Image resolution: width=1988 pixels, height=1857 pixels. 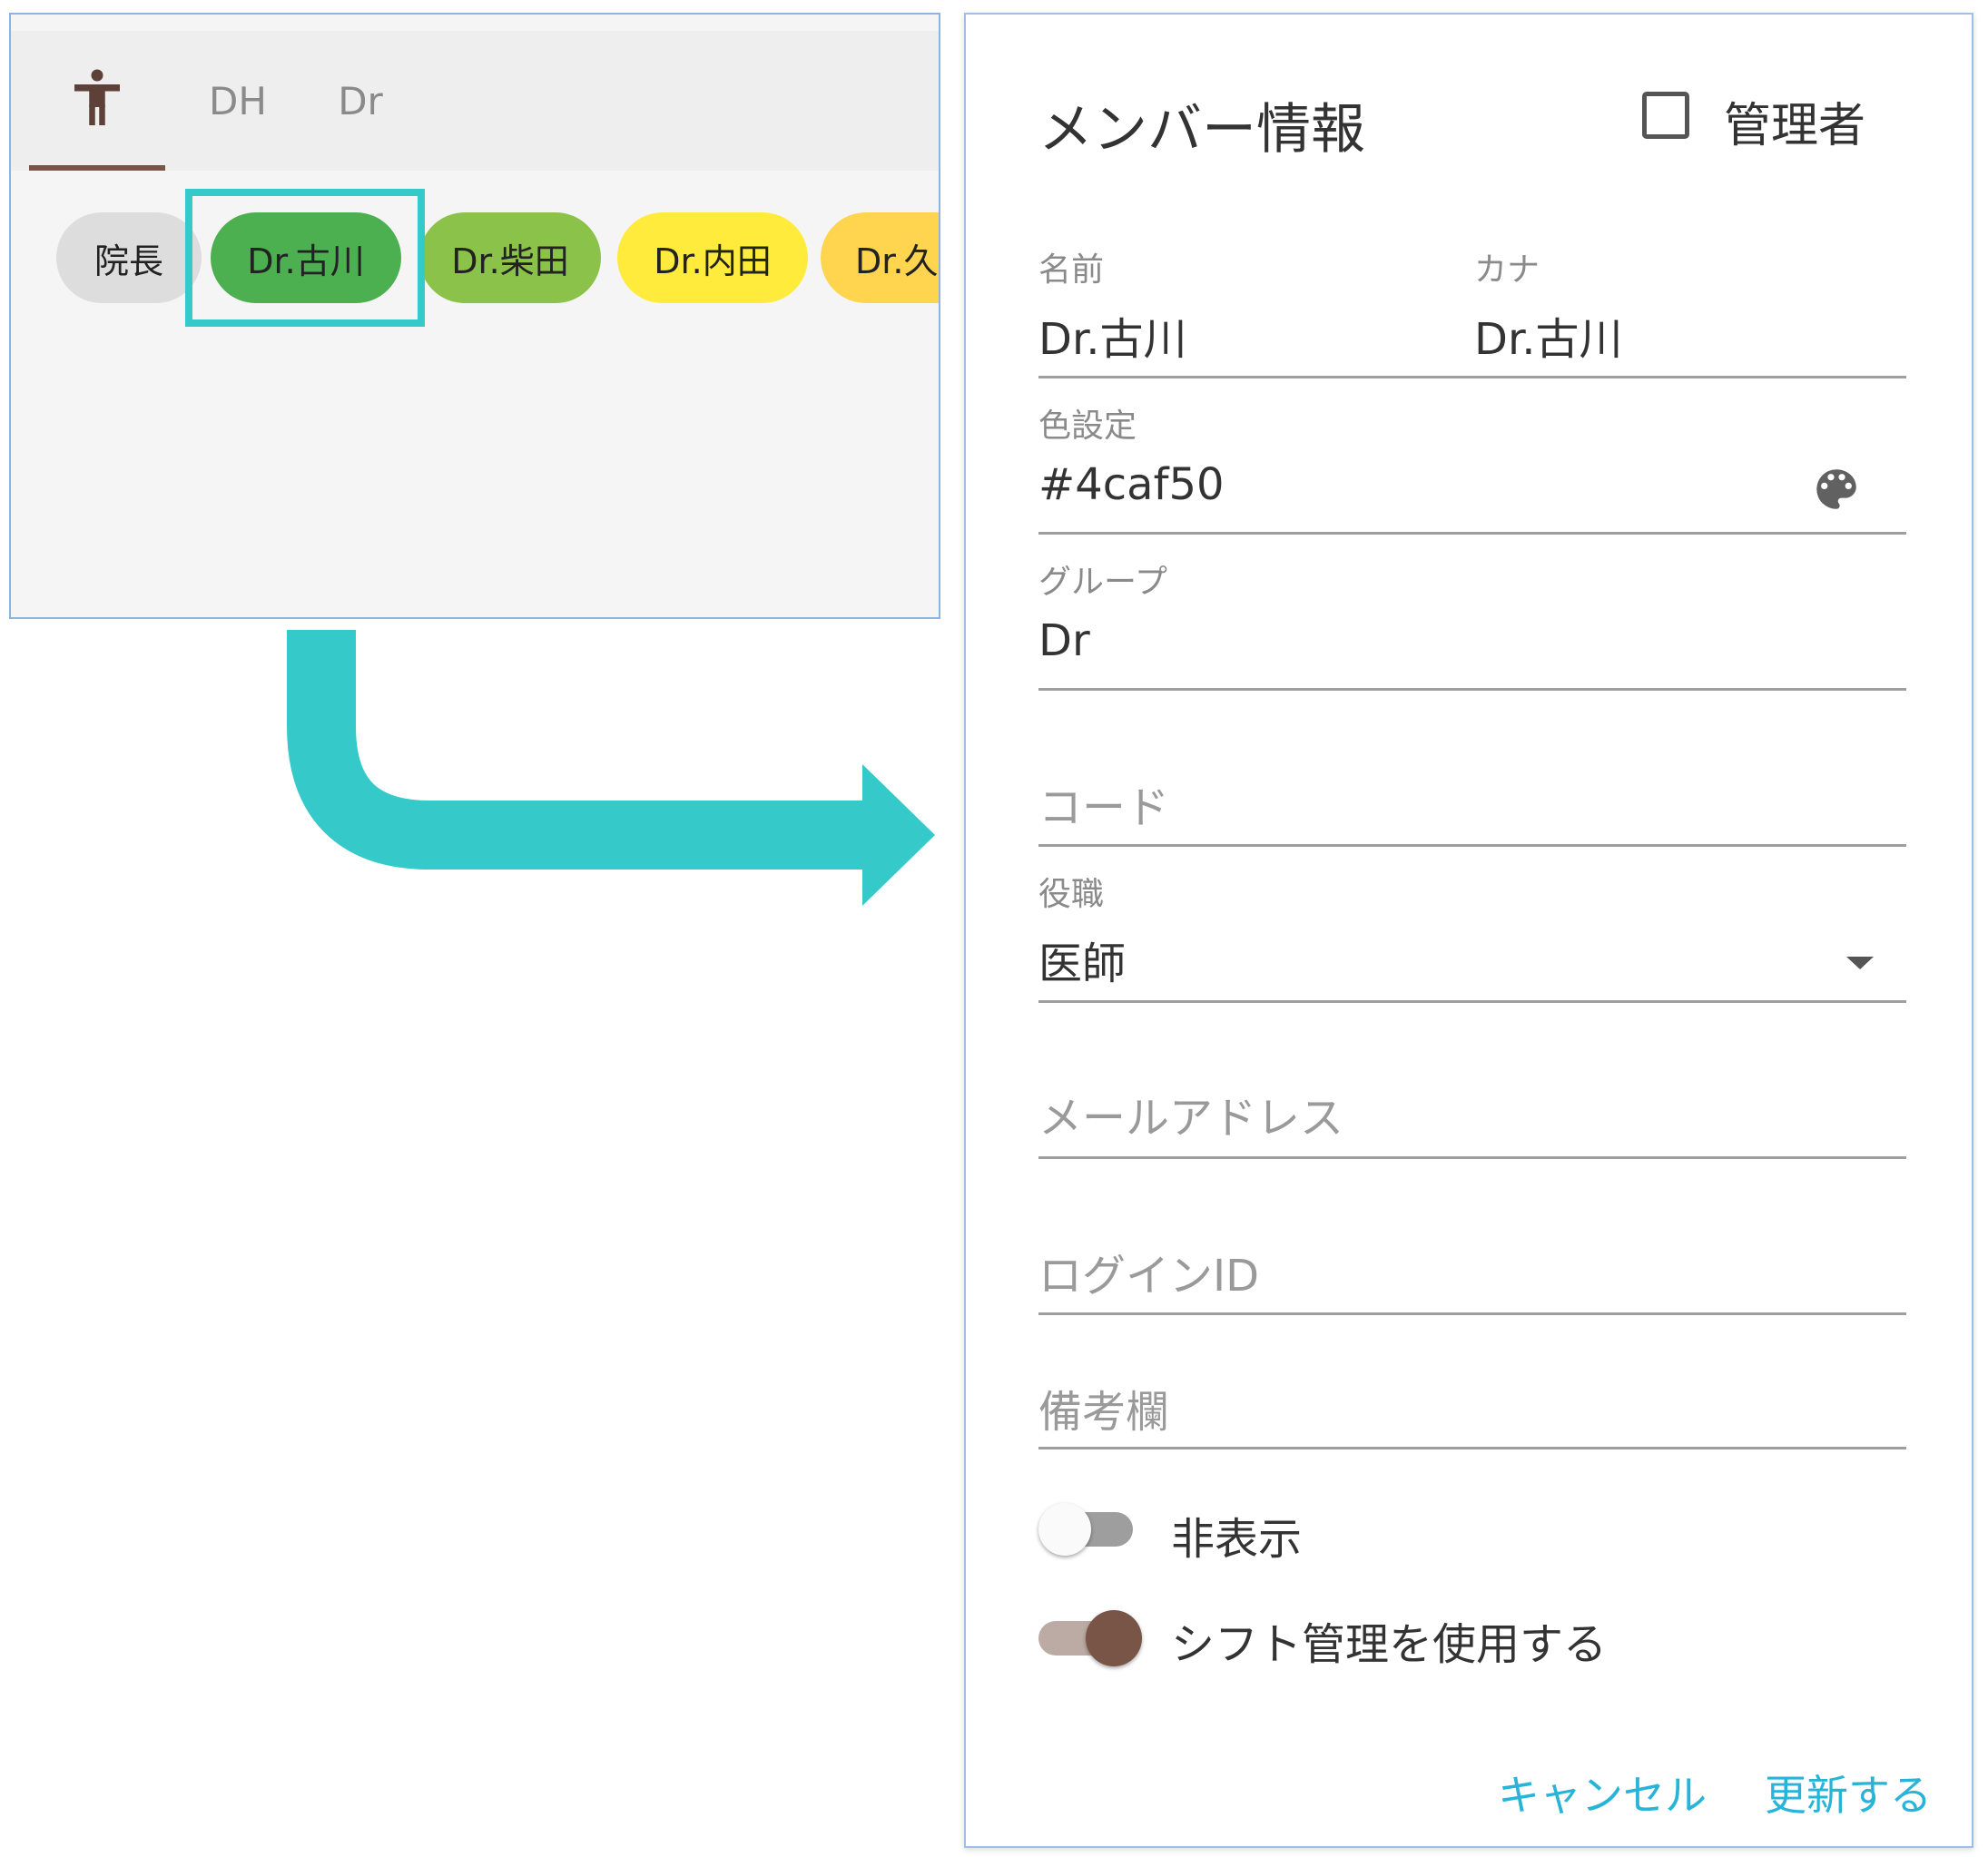 What do you see at coordinates (1237, 1539) in the screenshot?
I see `hide-label: 非表示` at bounding box center [1237, 1539].